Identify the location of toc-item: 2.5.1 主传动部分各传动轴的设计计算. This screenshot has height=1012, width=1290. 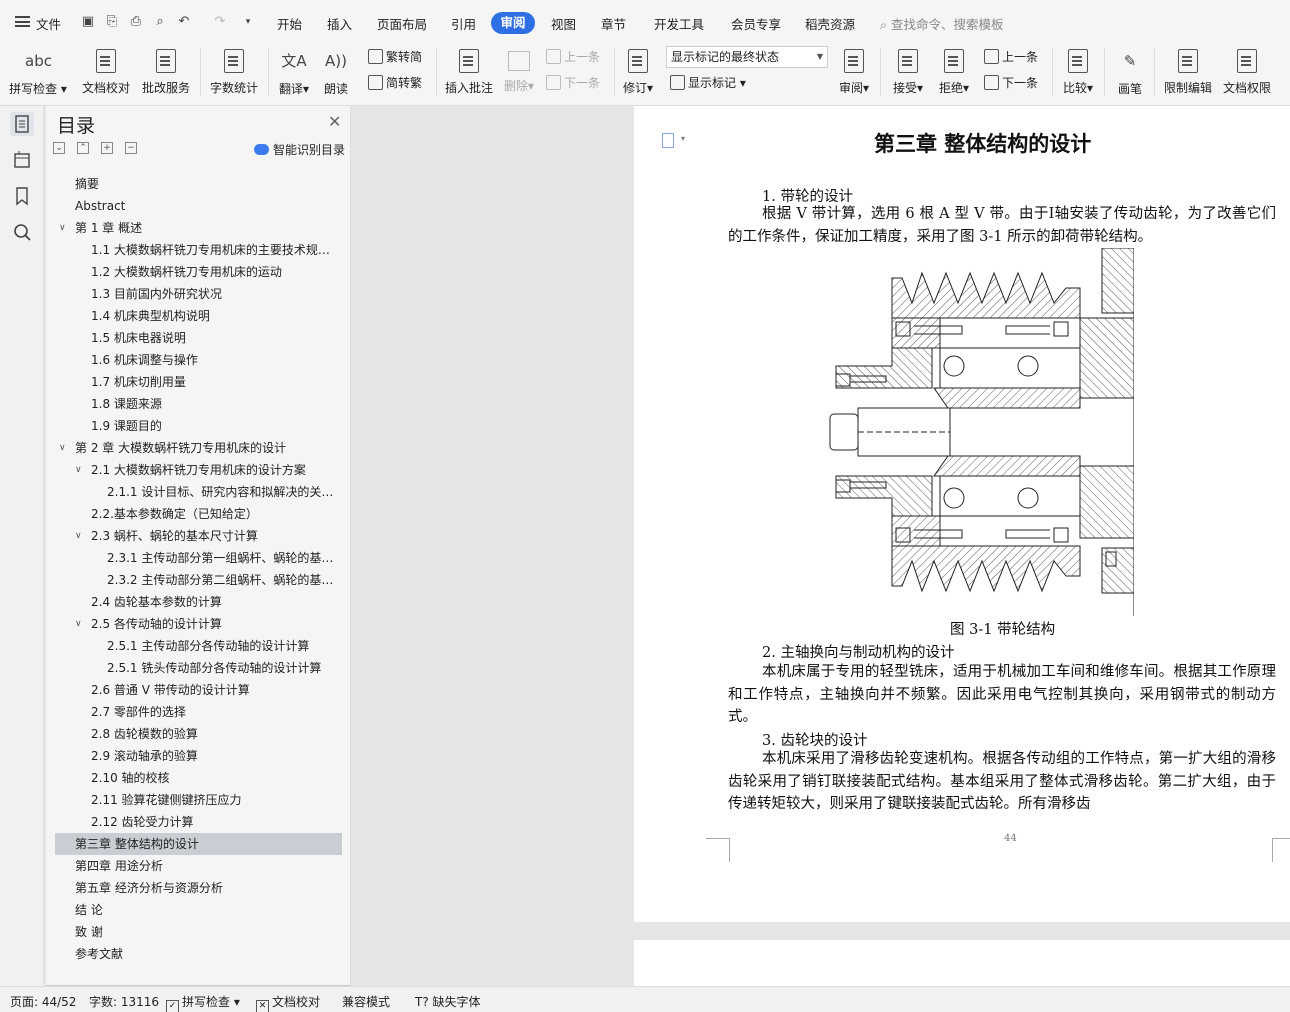
(198, 646).